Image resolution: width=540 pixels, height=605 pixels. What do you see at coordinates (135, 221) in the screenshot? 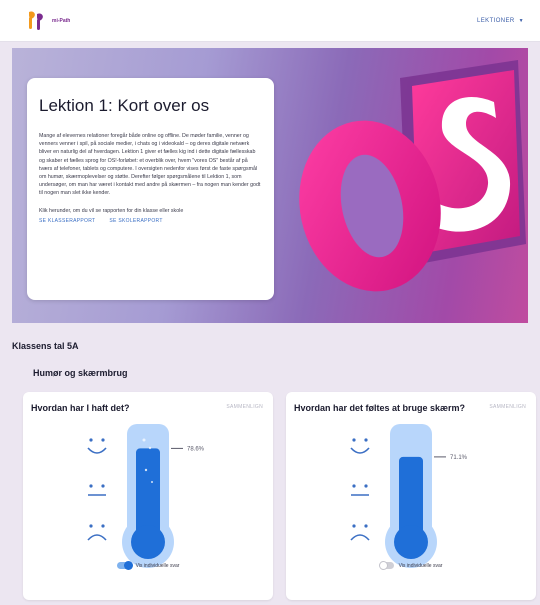
I see `school-report-link: SE SKOLERAPPORT` at bounding box center [135, 221].